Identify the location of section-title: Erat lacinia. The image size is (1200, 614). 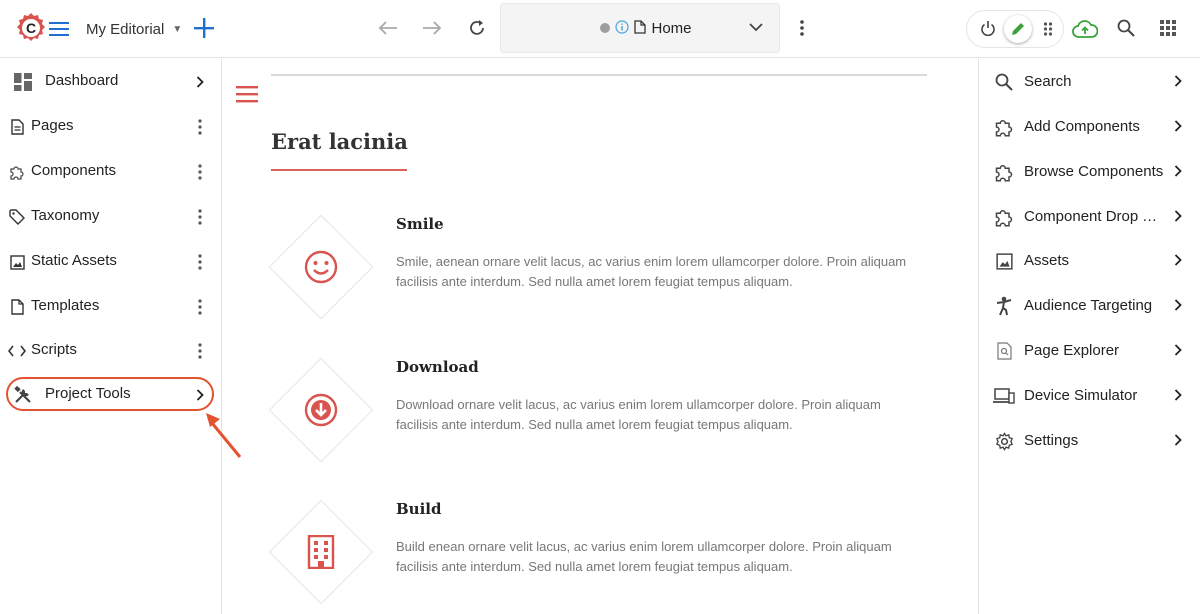
(339, 141).